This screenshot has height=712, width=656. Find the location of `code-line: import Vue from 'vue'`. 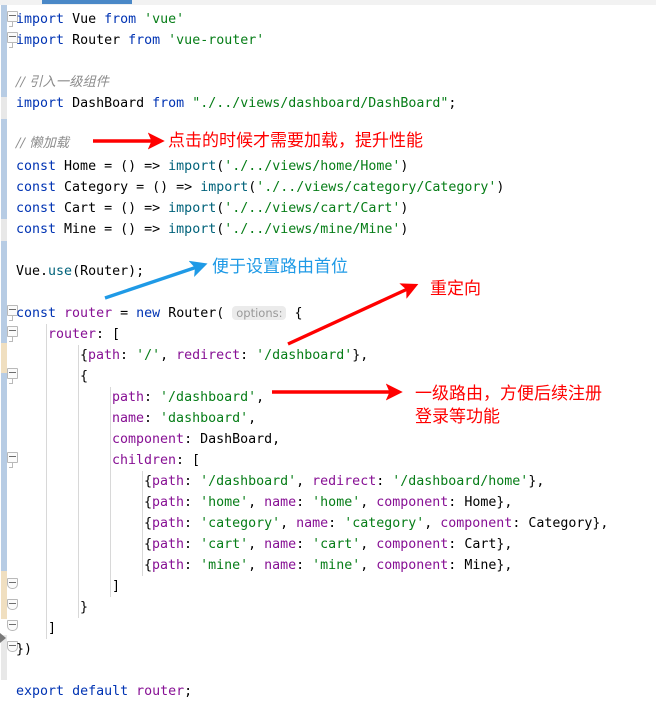

code-line: import Vue from 'vue' is located at coordinates (100, 19).